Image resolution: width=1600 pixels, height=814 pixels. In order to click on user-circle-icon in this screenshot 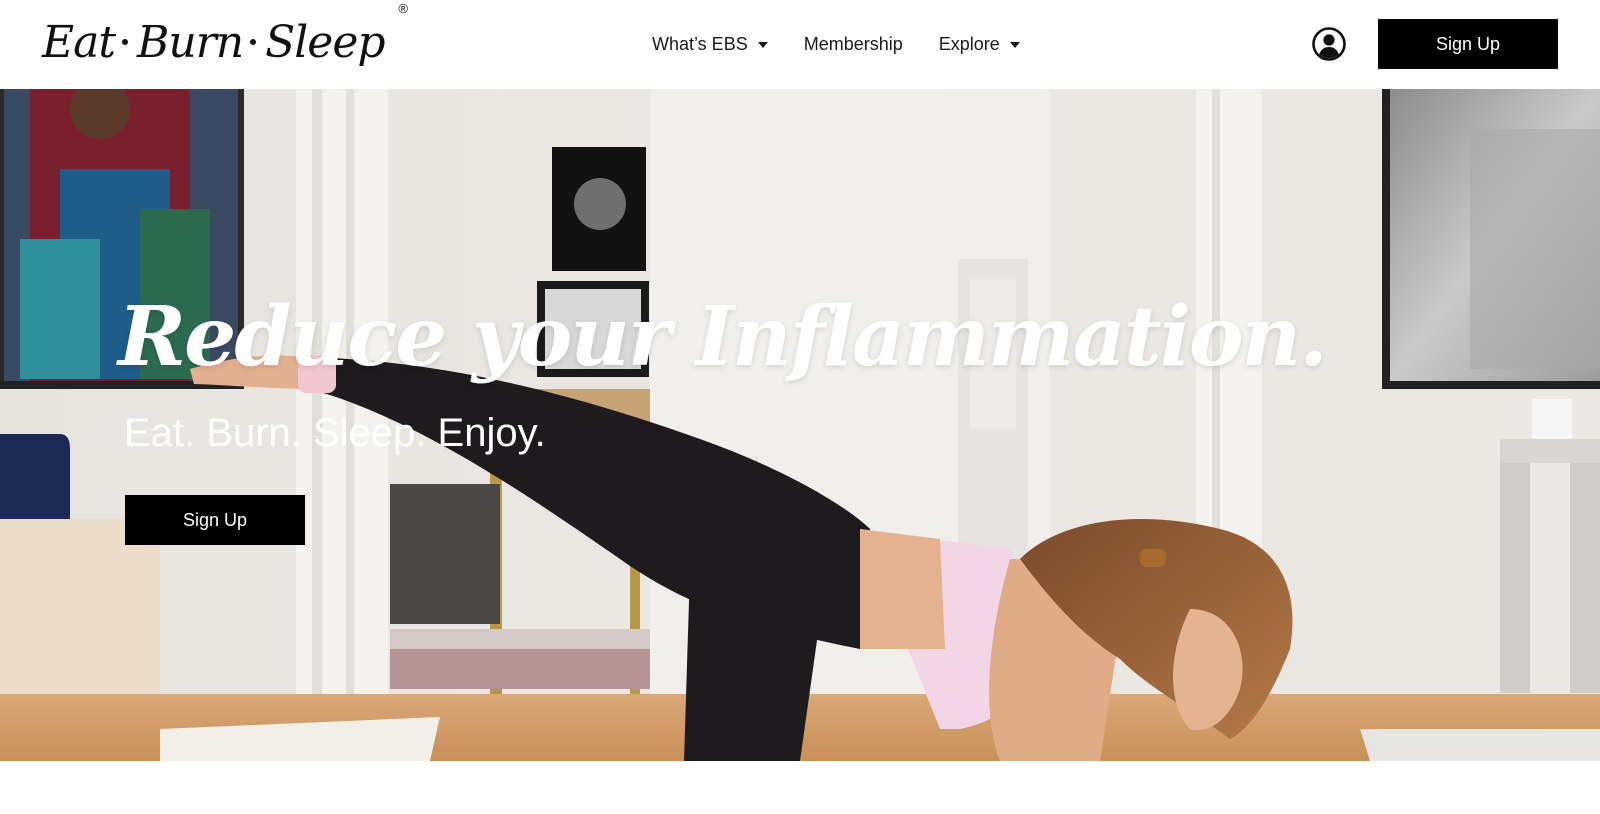, I will do `click(1329, 44)`.